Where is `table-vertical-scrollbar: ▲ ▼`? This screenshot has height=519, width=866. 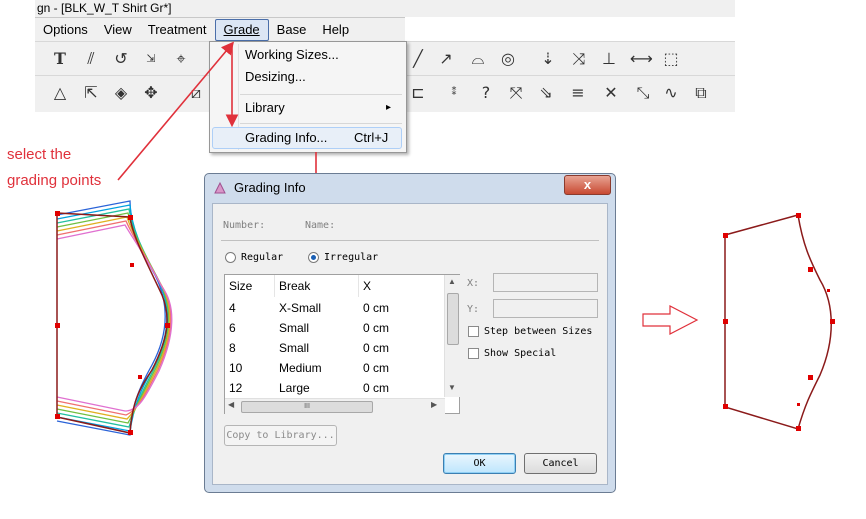 table-vertical-scrollbar: ▲ ▼ is located at coordinates (452, 336).